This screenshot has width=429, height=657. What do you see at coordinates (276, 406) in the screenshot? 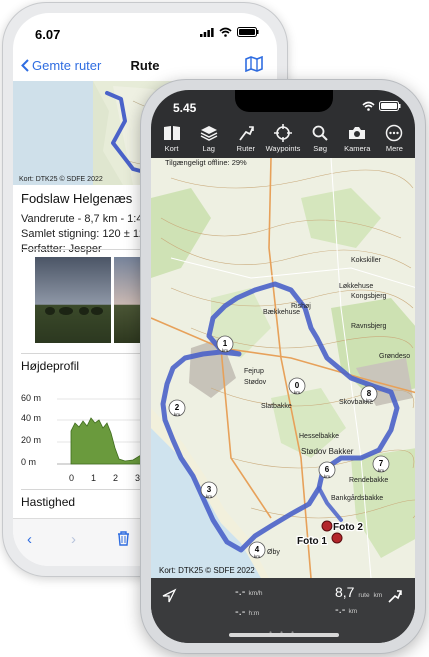
I see `place-label: Slatbakke` at bounding box center [276, 406].